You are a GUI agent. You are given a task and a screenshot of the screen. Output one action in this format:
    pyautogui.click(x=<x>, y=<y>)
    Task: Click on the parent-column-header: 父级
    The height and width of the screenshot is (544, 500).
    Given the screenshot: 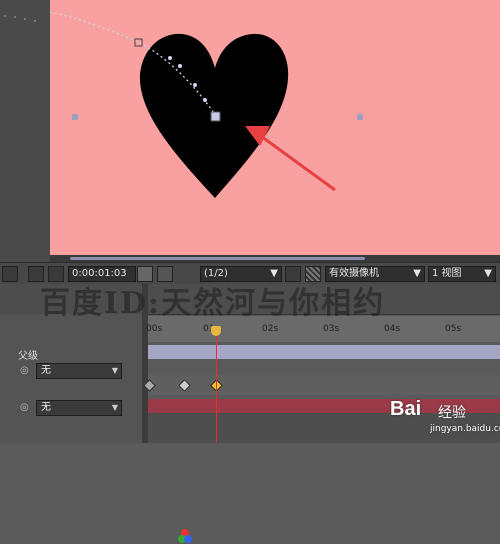 What is the action you would take?
    pyautogui.click(x=28, y=356)
    